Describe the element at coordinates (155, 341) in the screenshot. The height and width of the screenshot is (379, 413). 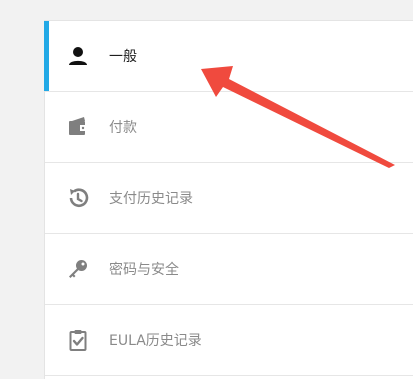
I see `sidebar-item-label: EULA历史记录` at that location.